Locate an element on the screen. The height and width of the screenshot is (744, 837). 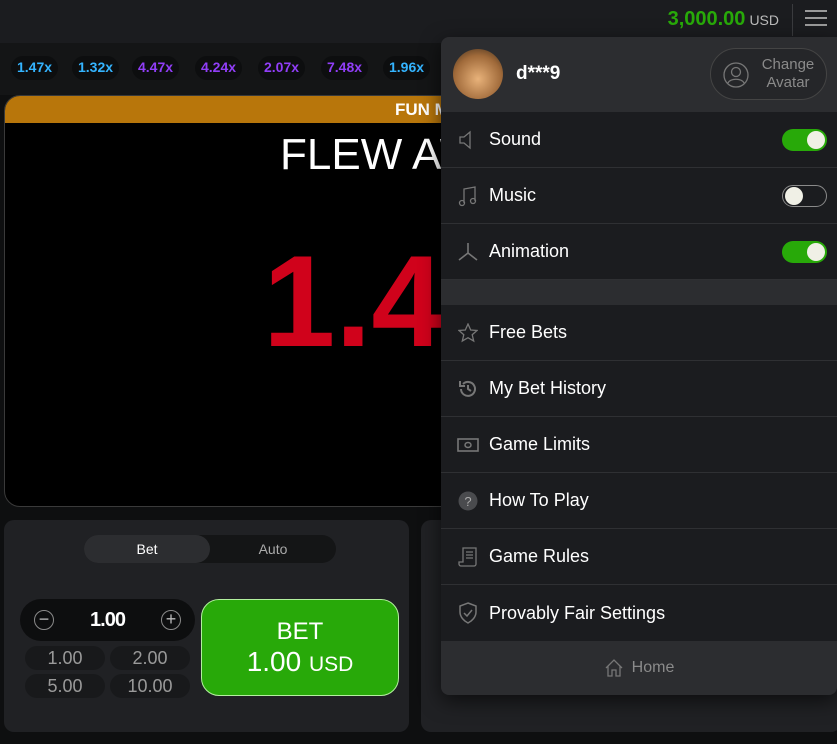
quick-amount-button: 1.00 is located at coordinates (65, 658).